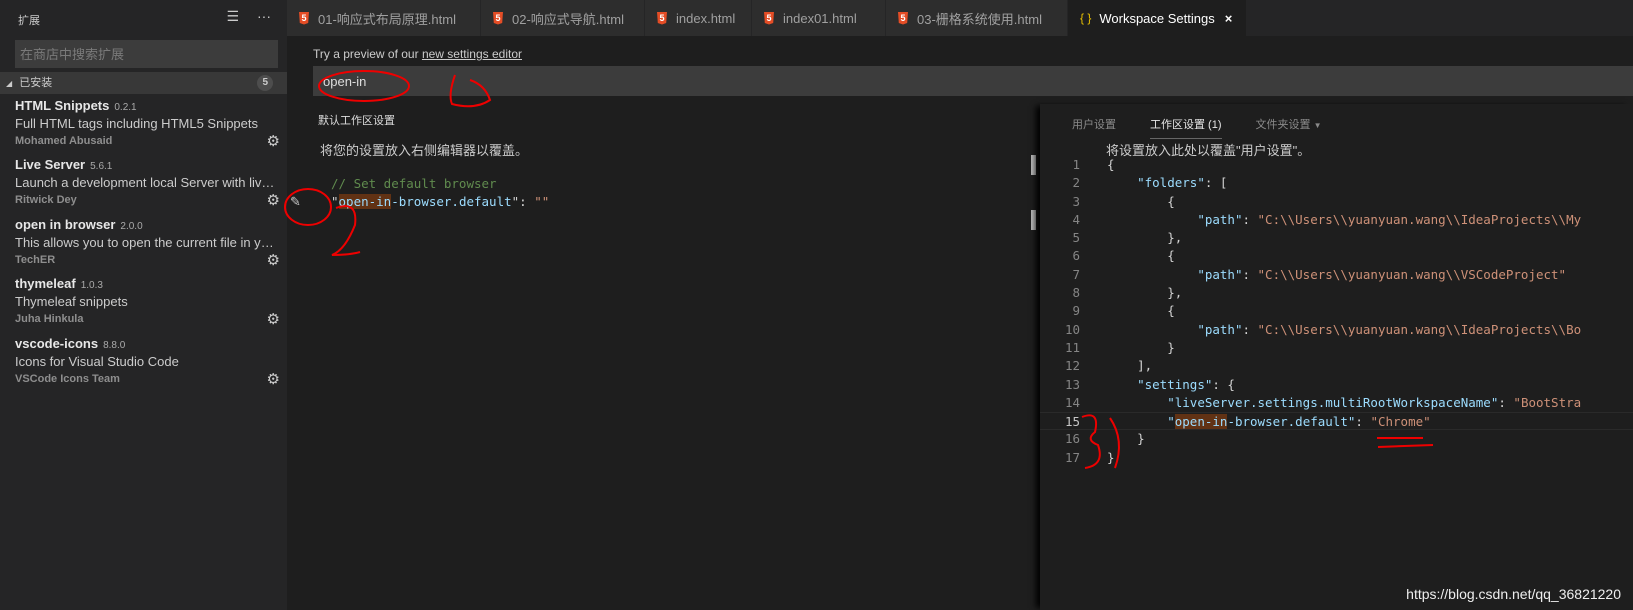  I want to click on code-line: 9 {, so click(1336, 311).